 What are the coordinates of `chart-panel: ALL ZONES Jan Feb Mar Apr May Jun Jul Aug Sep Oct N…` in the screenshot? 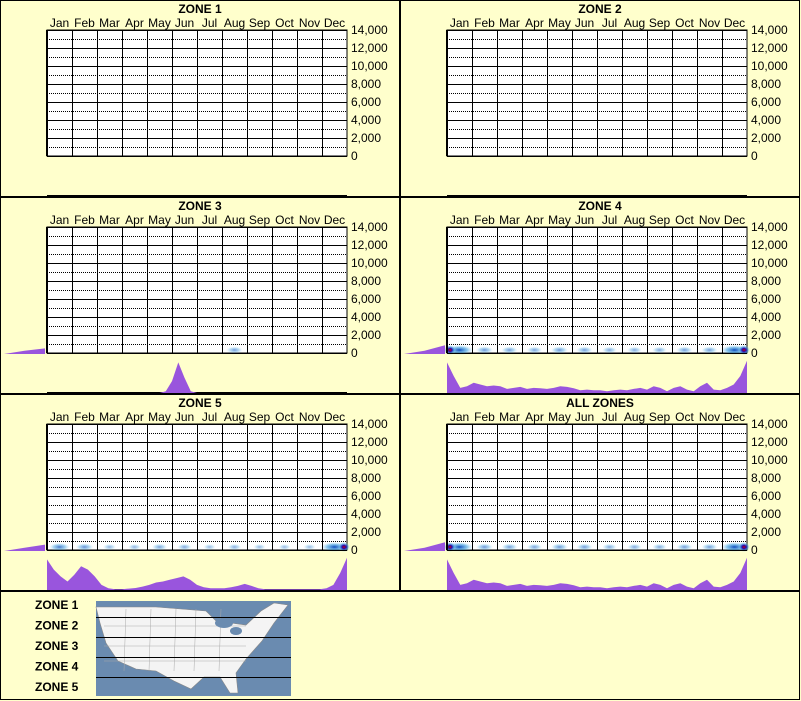 It's located at (600, 492).